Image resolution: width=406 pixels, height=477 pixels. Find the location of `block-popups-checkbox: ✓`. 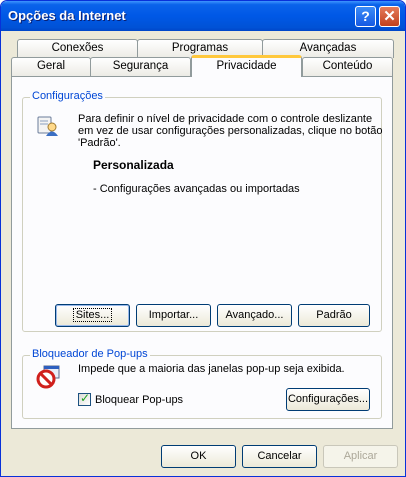

block-popups-checkbox: ✓ is located at coordinates (84, 398).